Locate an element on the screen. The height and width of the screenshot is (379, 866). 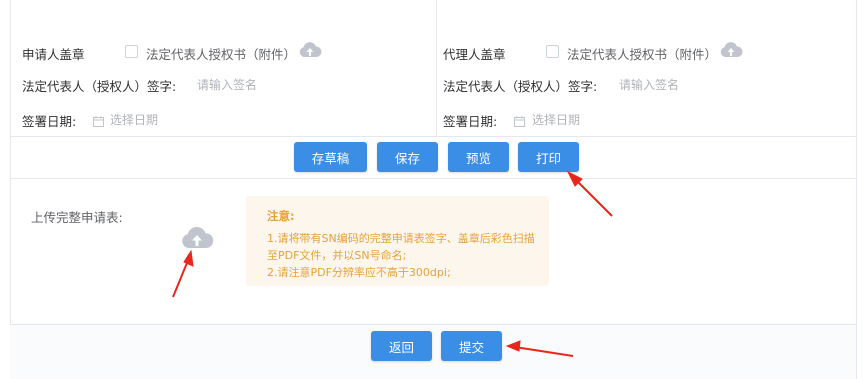
submit-arrow is located at coordinates (539, 348).